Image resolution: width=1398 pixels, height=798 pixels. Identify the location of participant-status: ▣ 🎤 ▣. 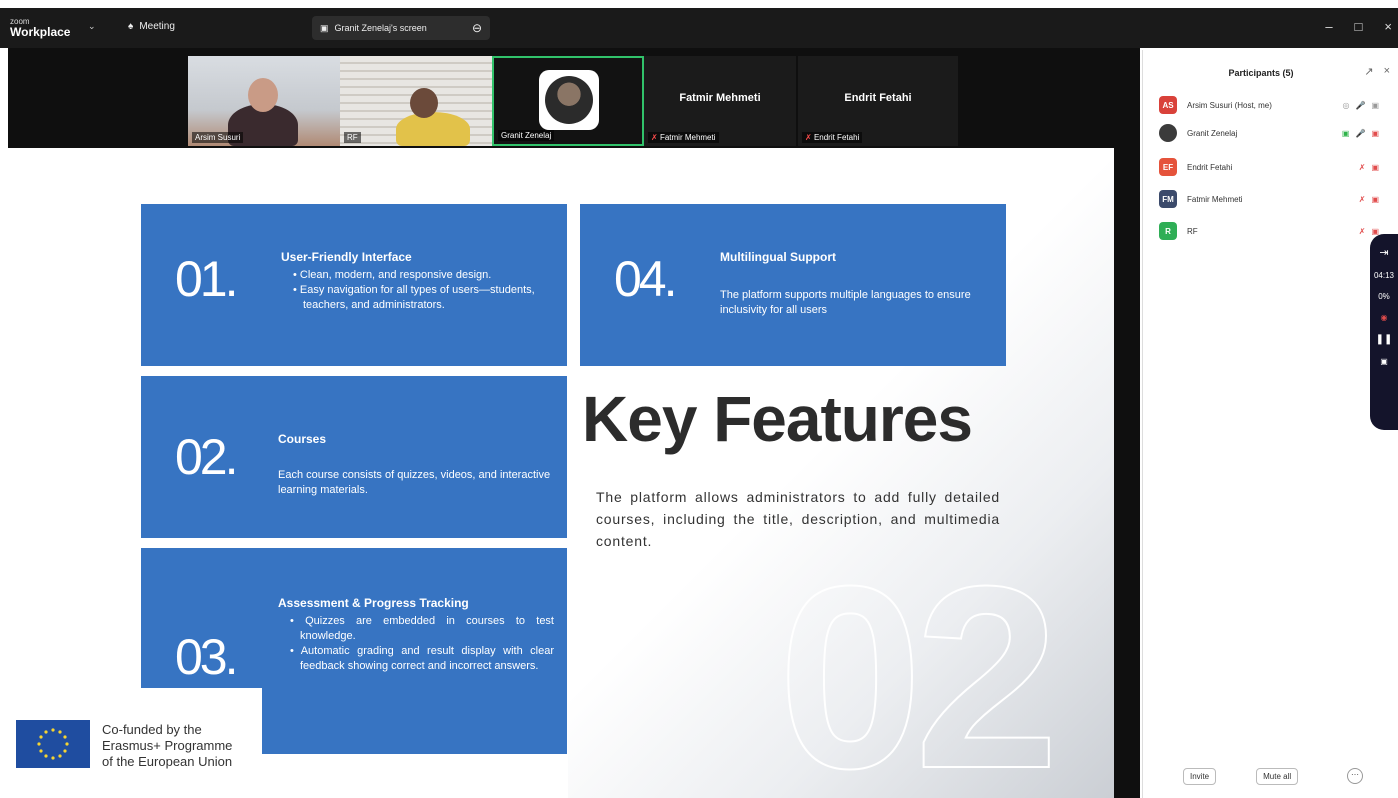
(1360, 133).